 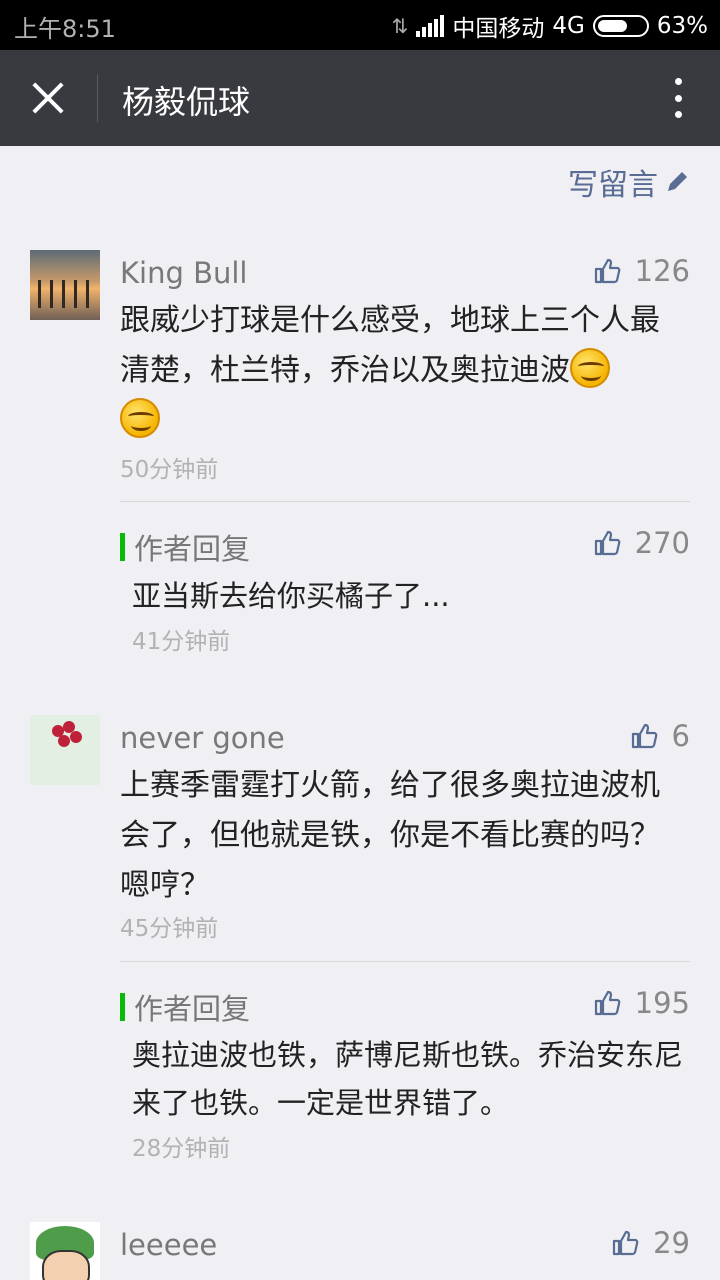 I want to click on like-button: 126, so click(x=641, y=271).